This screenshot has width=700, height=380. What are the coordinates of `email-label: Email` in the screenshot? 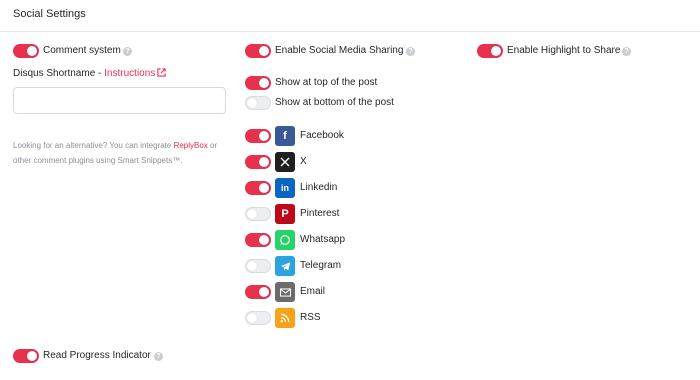 It's located at (313, 291).